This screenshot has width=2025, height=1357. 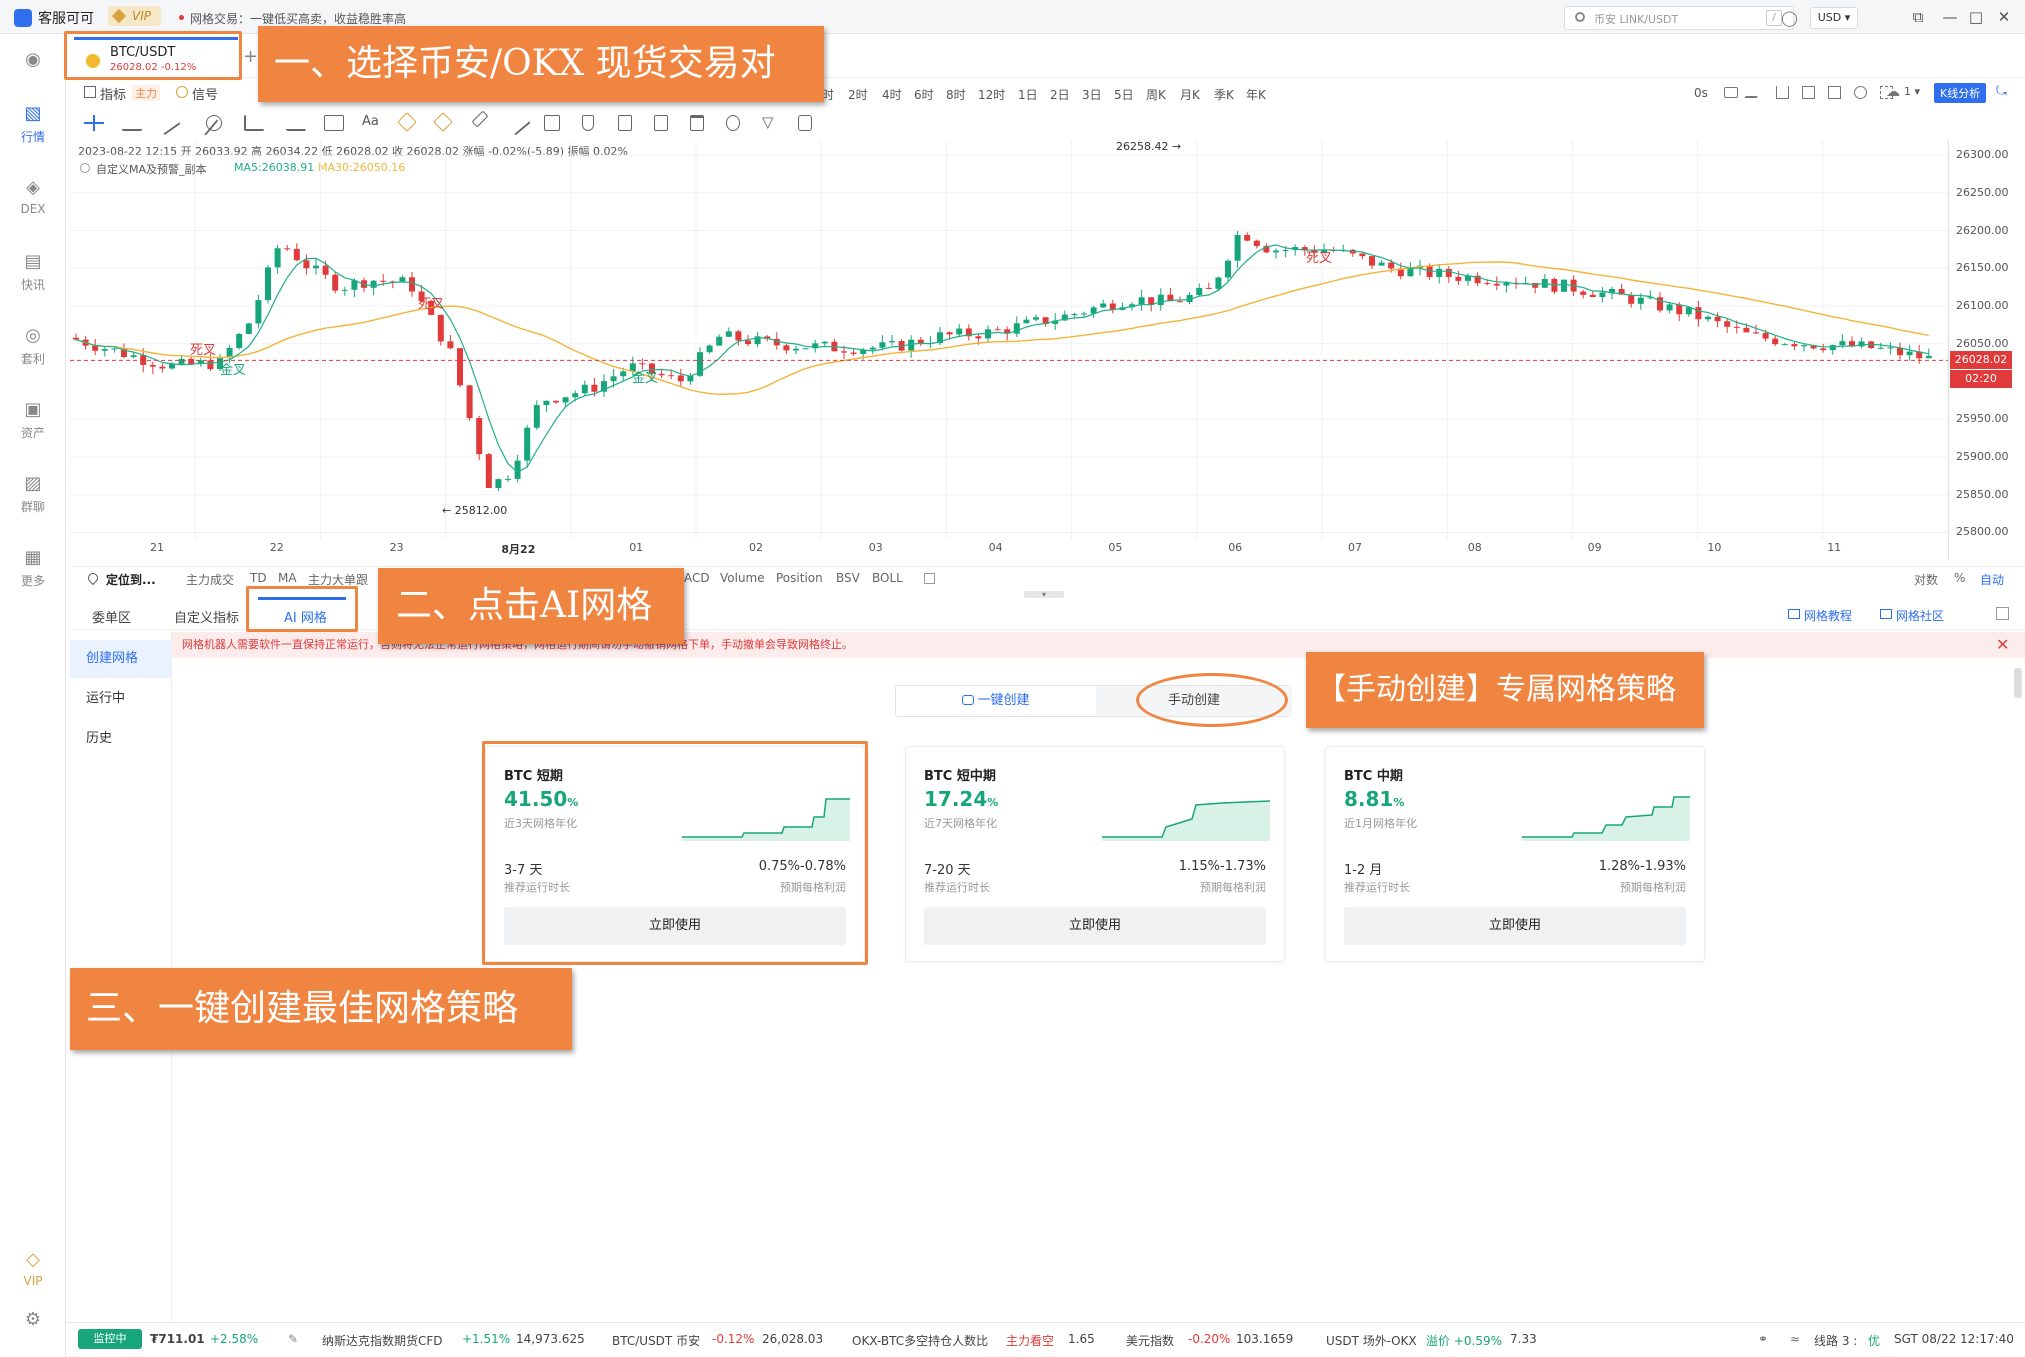 I want to click on eraser-icon, so click(x=733, y=123).